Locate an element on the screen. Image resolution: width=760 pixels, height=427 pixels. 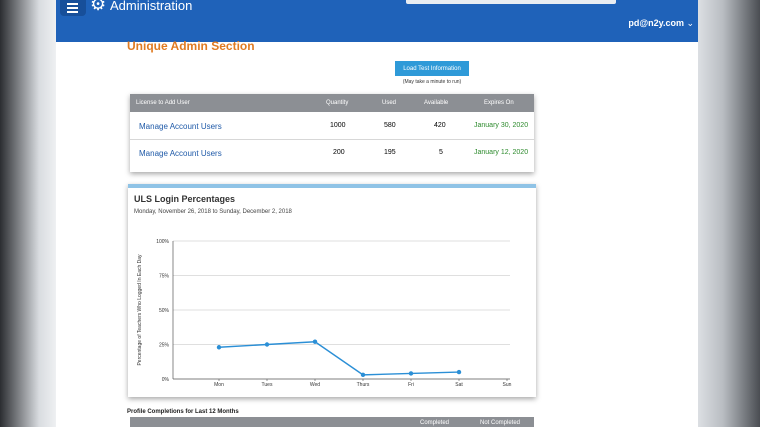
y-tick-label: 50% is located at coordinates (164, 311).